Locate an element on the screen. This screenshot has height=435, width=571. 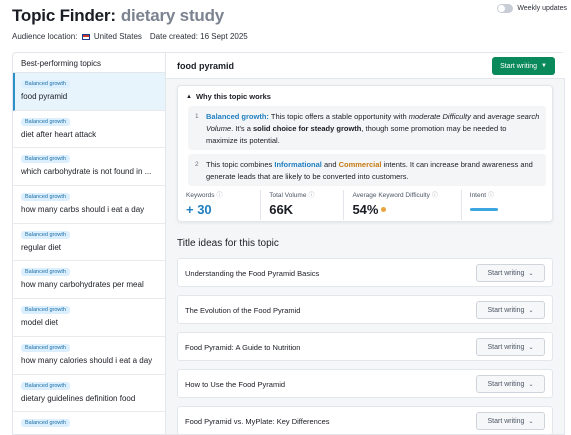
chevron-up-icon: ▲ is located at coordinates (189, 96).